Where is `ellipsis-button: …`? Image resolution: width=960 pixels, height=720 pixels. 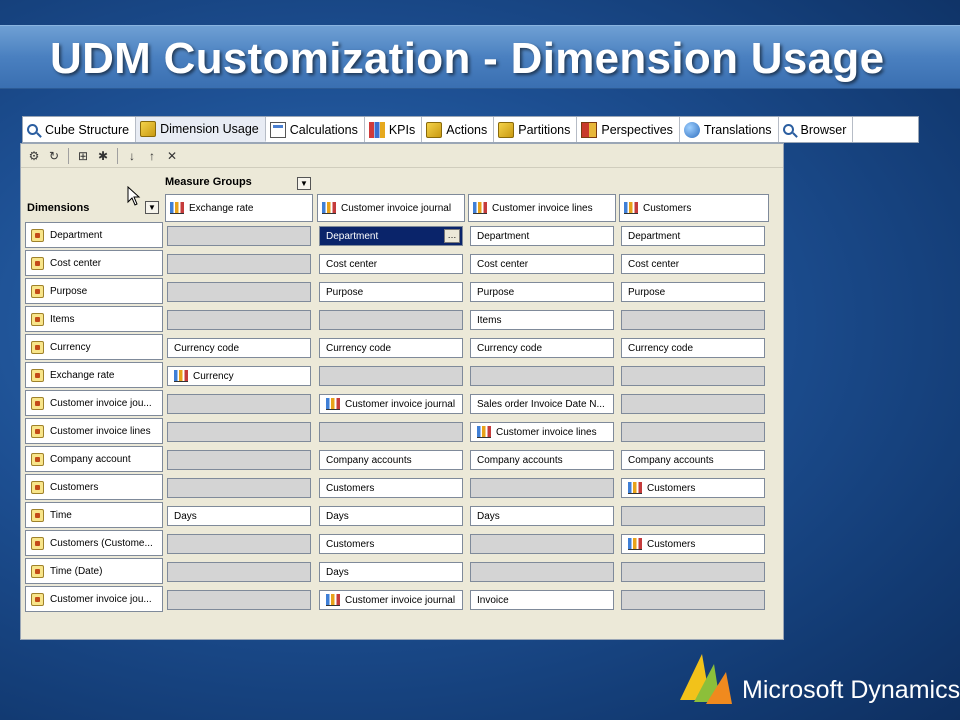
ellipsis-button: … is located at coordinates (452, 236).